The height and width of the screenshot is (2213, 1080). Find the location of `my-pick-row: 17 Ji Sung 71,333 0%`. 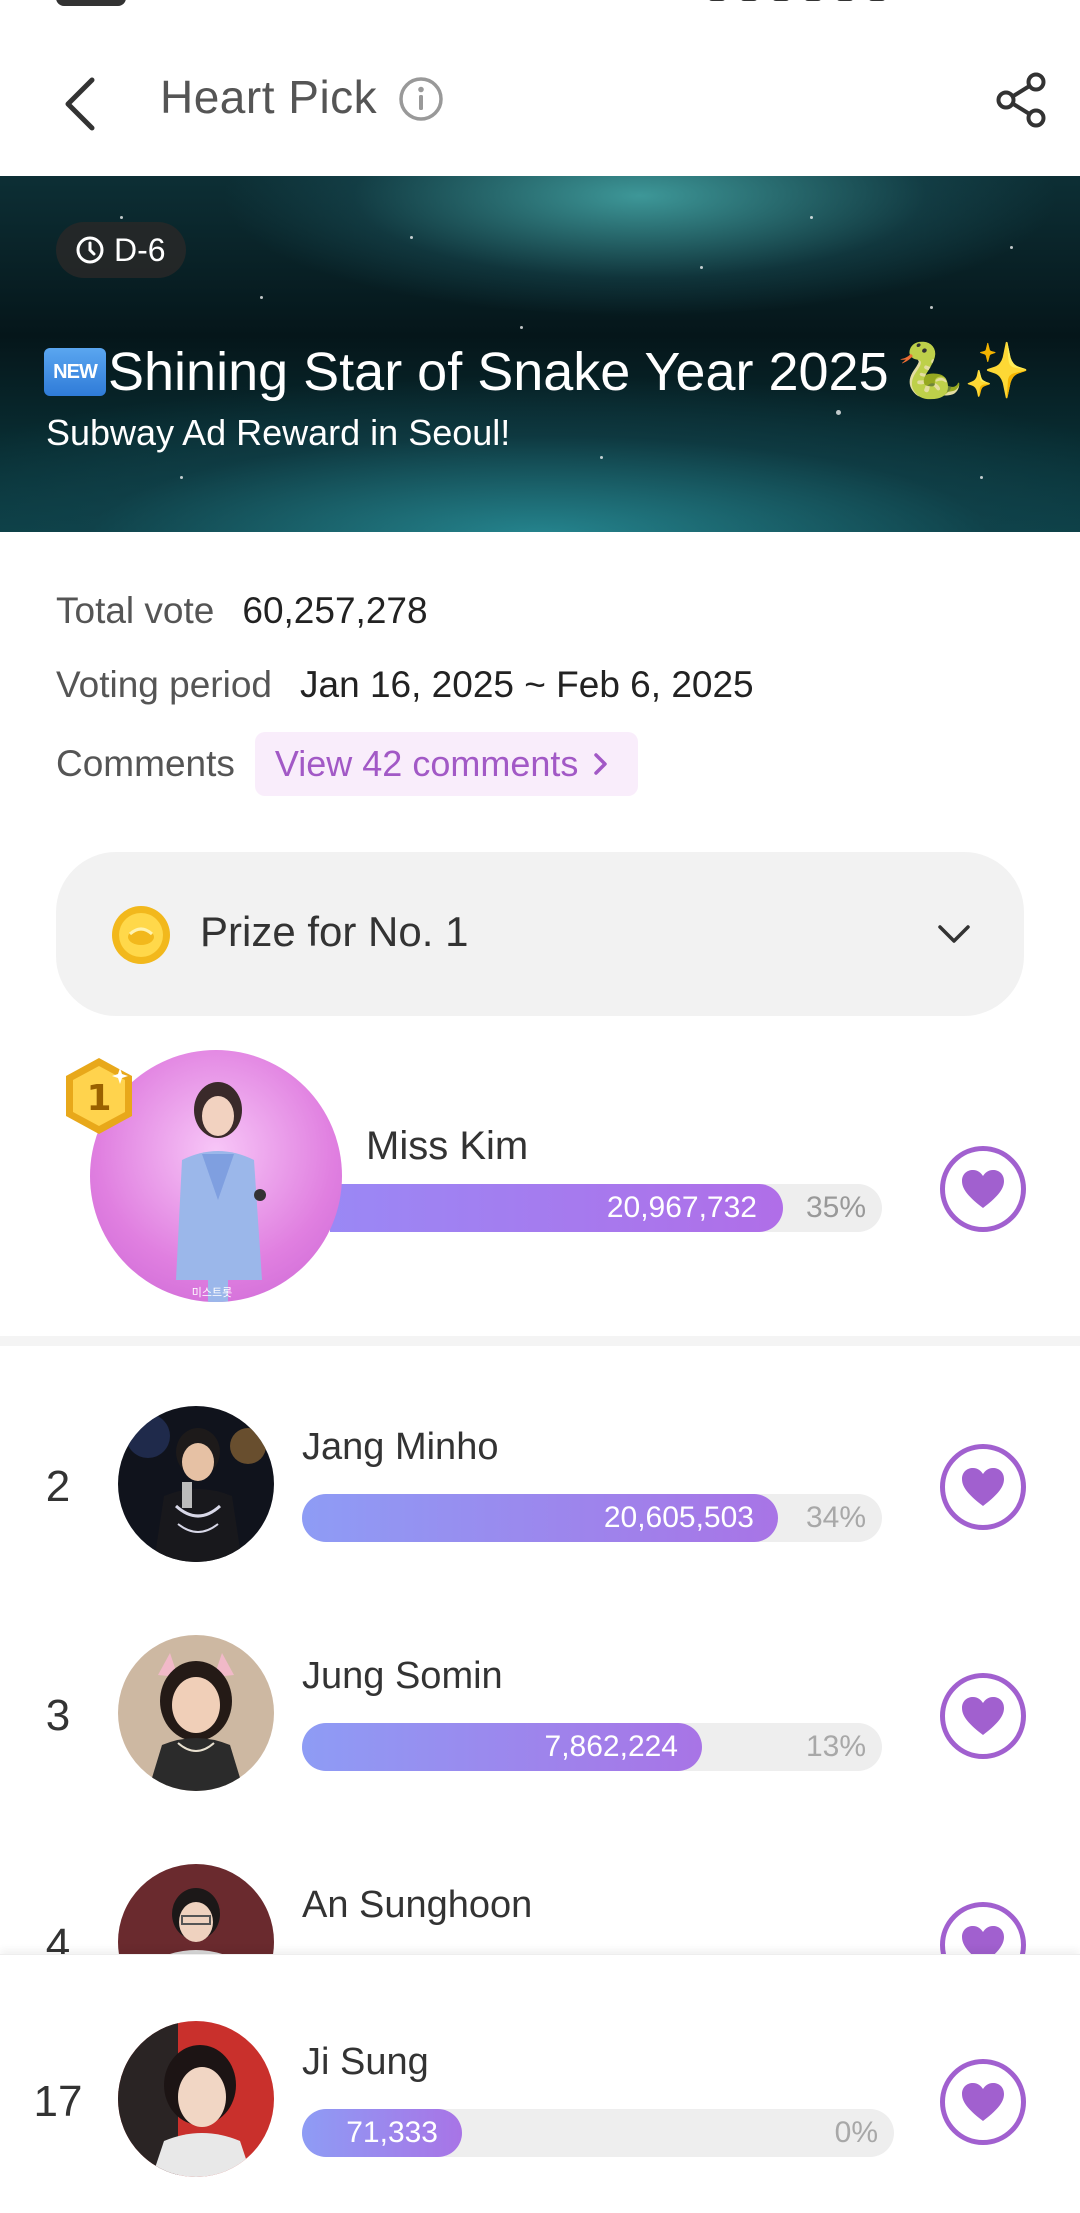

my-pick-row: 17 Ji Sung 71,333 0% is located at coordinates (540, 2101).